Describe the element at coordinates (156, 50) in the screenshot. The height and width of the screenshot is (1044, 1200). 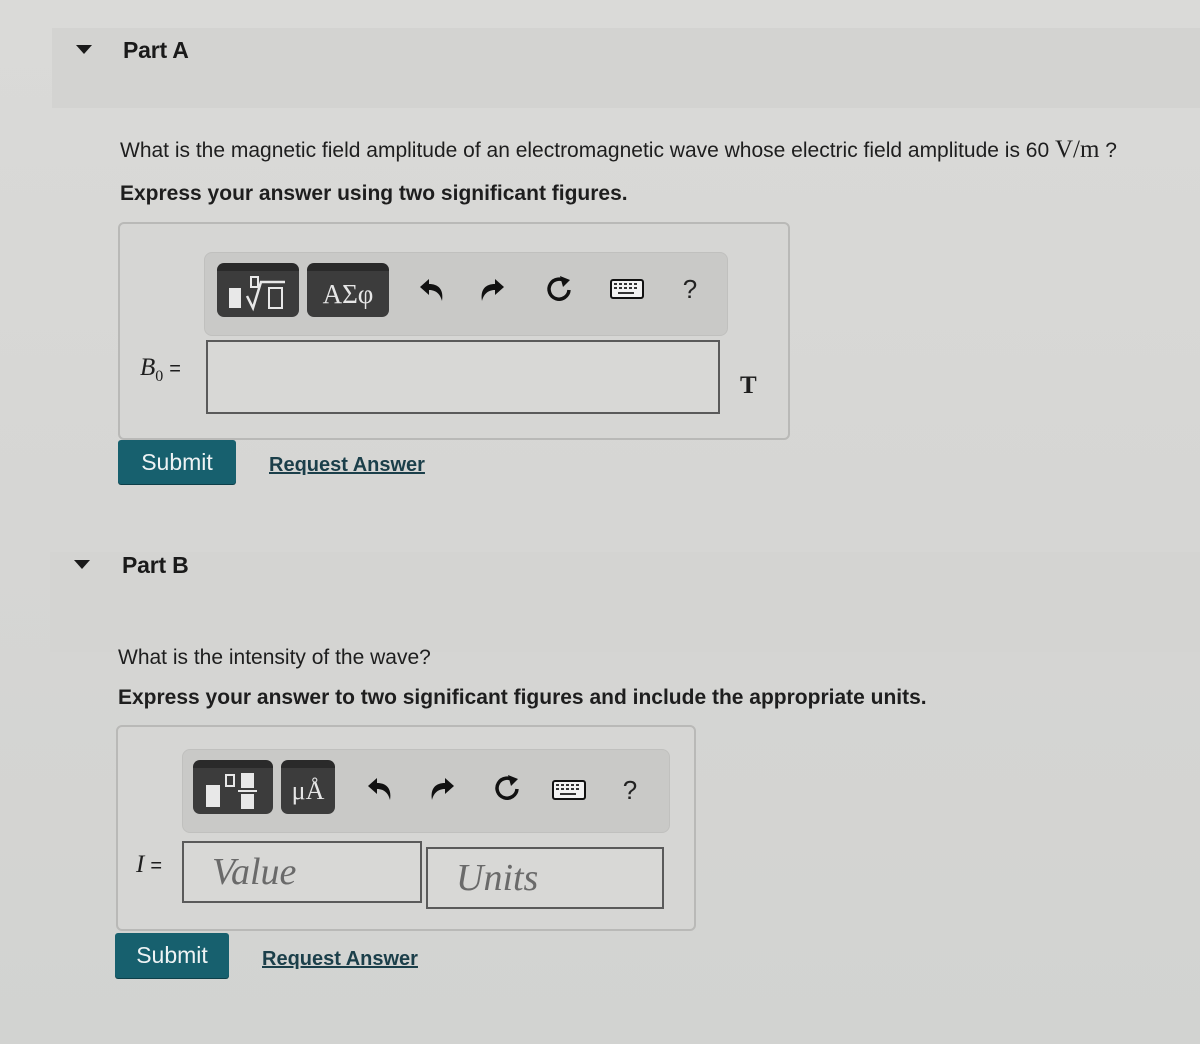
I see `part-a-title: Part A` at that location.